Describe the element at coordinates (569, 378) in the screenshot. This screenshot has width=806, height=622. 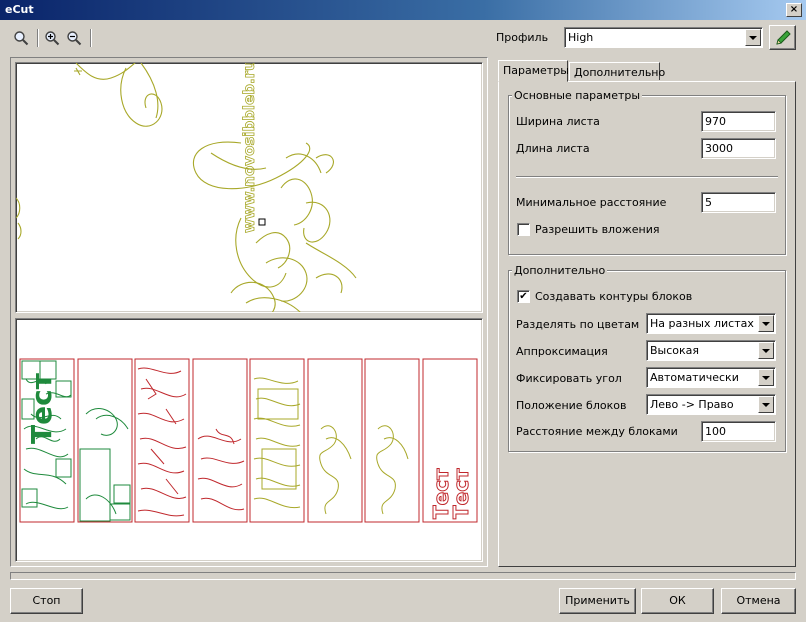
I see `fix-angle-label: Фиксировать угол` at that location.